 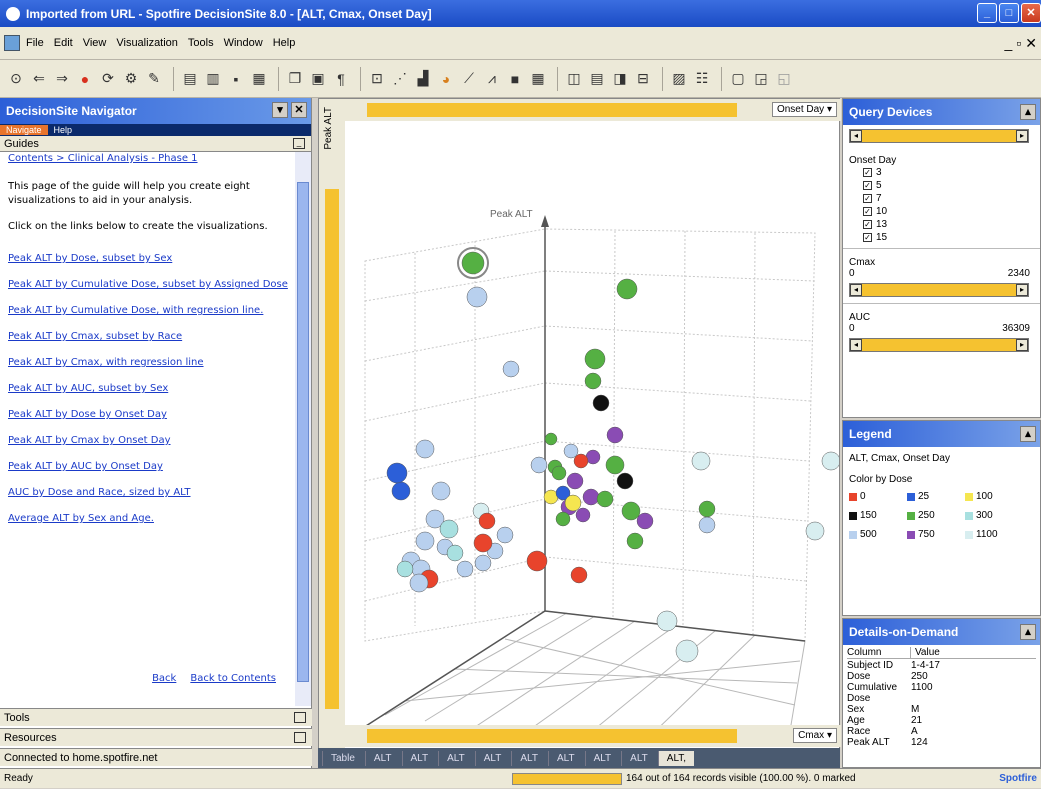 I want to click on menu-file: File, so click(x=35, y=43).